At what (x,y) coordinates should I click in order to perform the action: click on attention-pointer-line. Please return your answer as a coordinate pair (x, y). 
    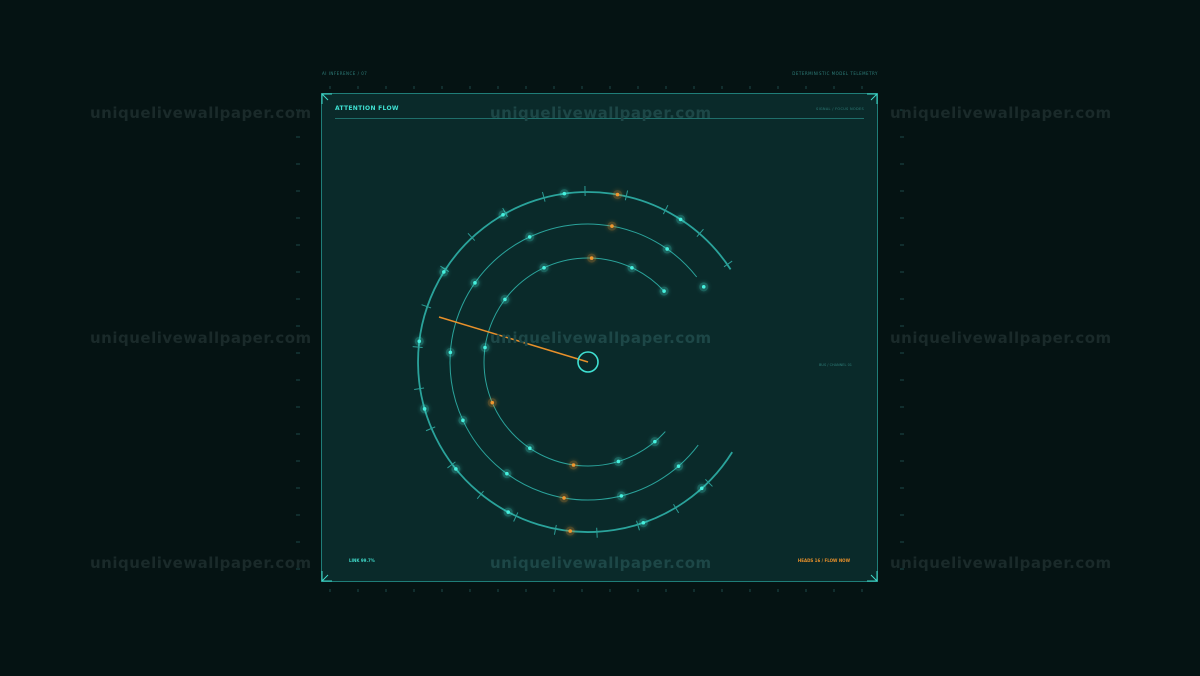
    Looking at the image, I should click on (513, 339).